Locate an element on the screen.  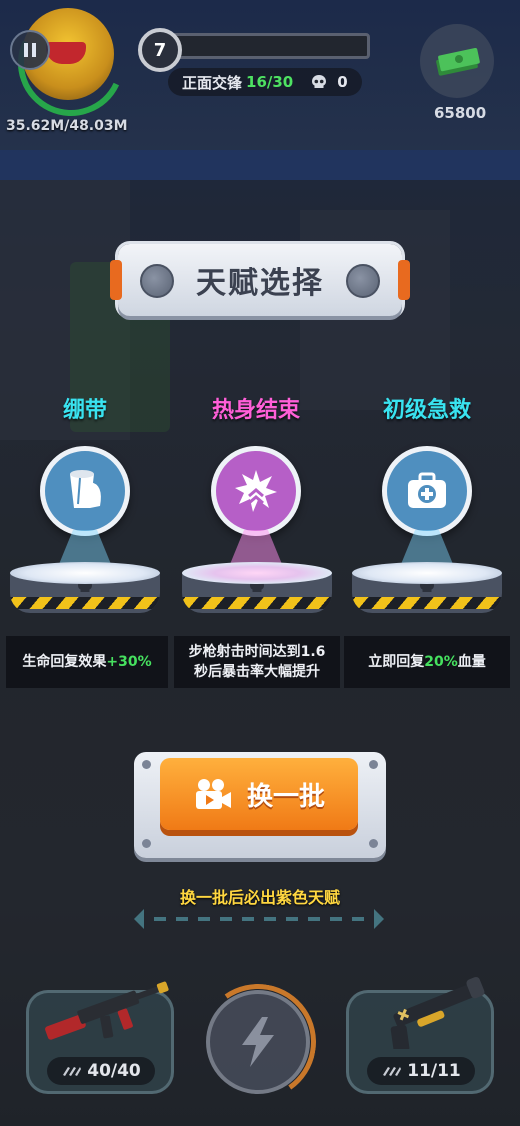
mission-status: 正面交锋 16/30 0 is located at coordinates (265, 82).